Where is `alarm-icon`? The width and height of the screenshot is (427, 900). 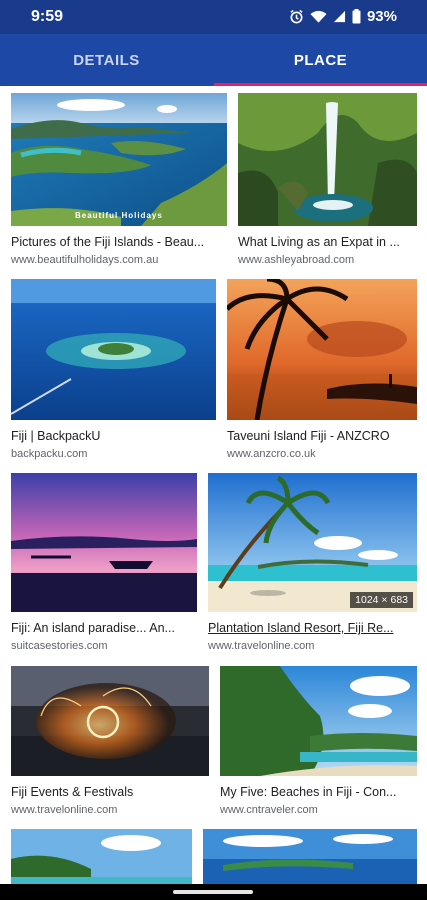 alarm-icon is located at coordinates (296, 16).